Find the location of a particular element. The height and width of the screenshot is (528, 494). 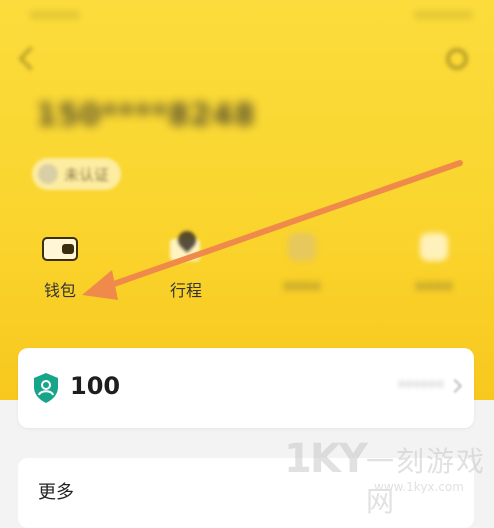

more-section-title: 更多 is located at coordinates (56, 492).